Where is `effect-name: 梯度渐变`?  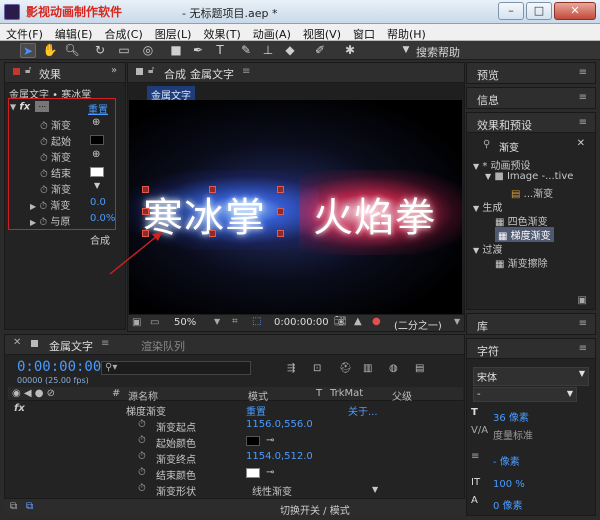
effect-name: 梯度渐变 is located at coordinates (146, 410).